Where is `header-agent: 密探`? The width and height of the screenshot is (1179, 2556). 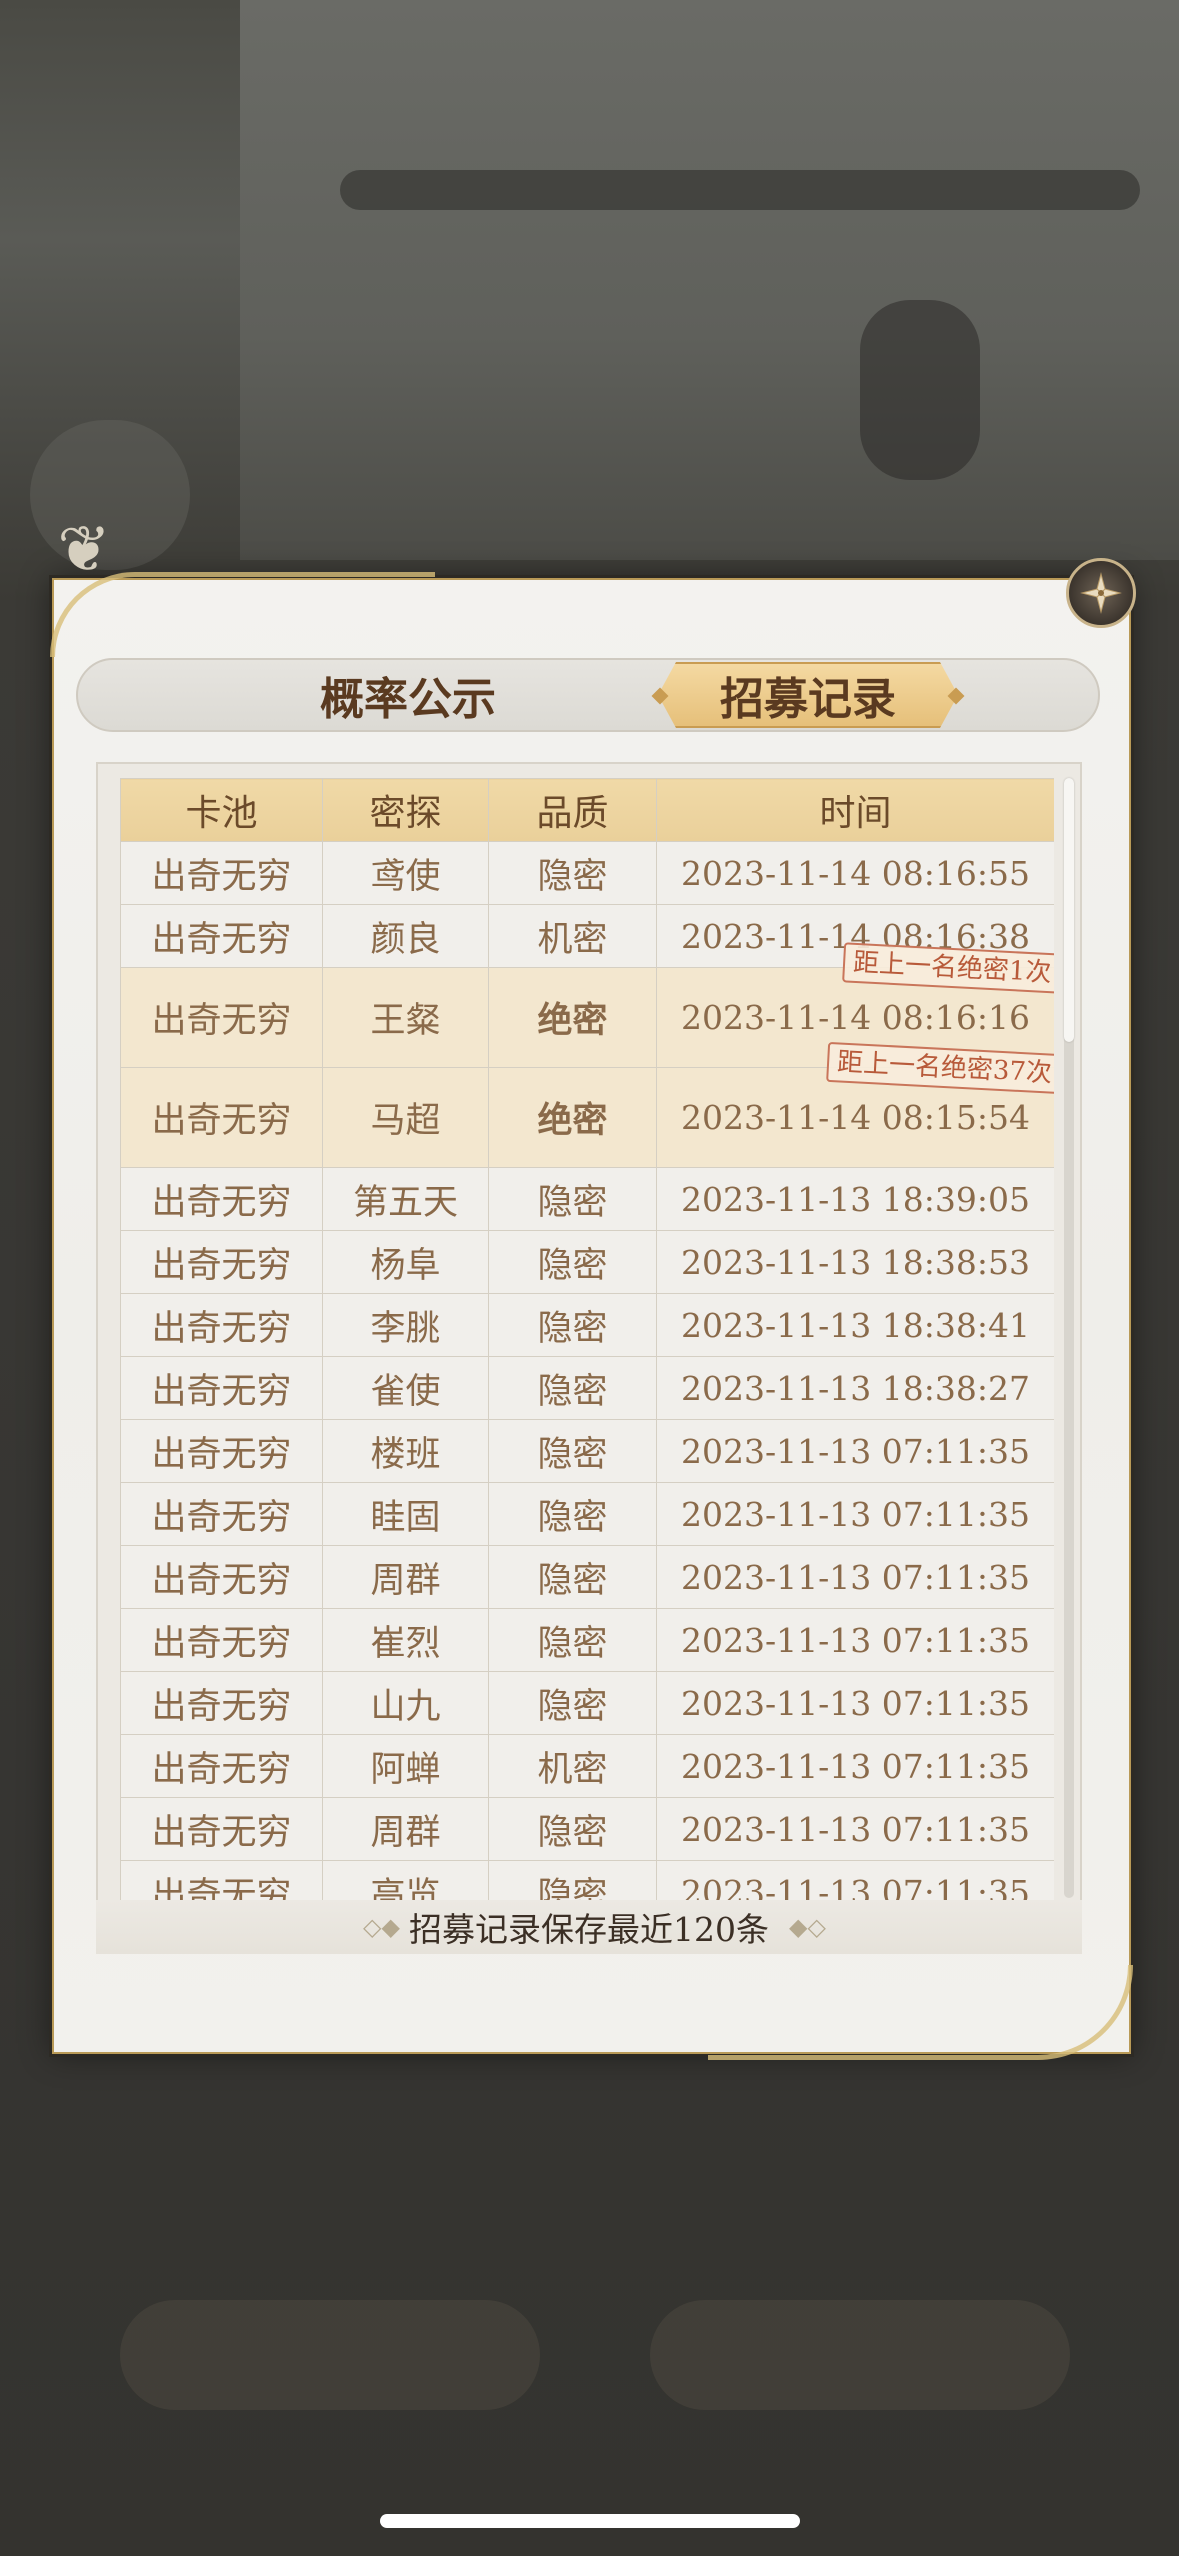
header-agent: 密探 is located at coordinates (405, 810).